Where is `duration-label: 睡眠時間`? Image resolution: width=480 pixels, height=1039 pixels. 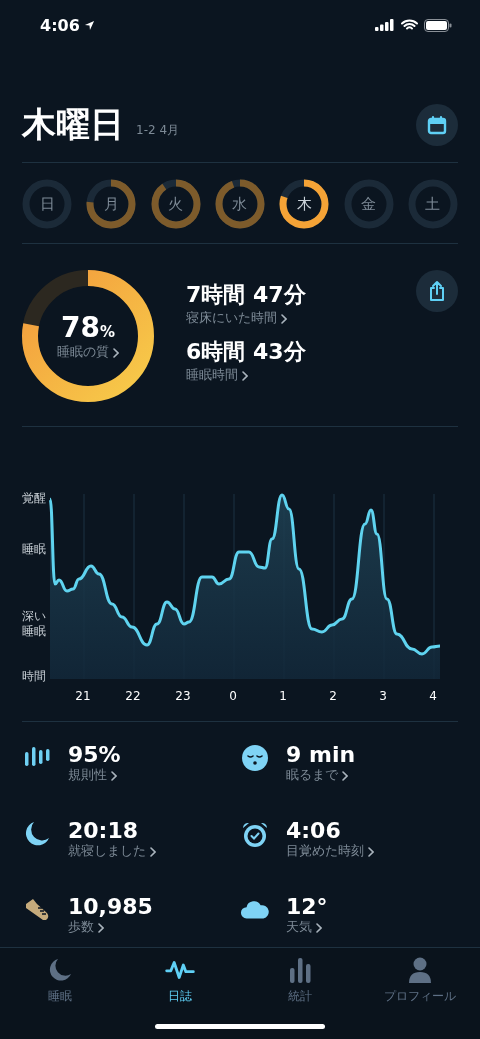
duration-label: 睡眠時間 is located at coordinates (212, 375).